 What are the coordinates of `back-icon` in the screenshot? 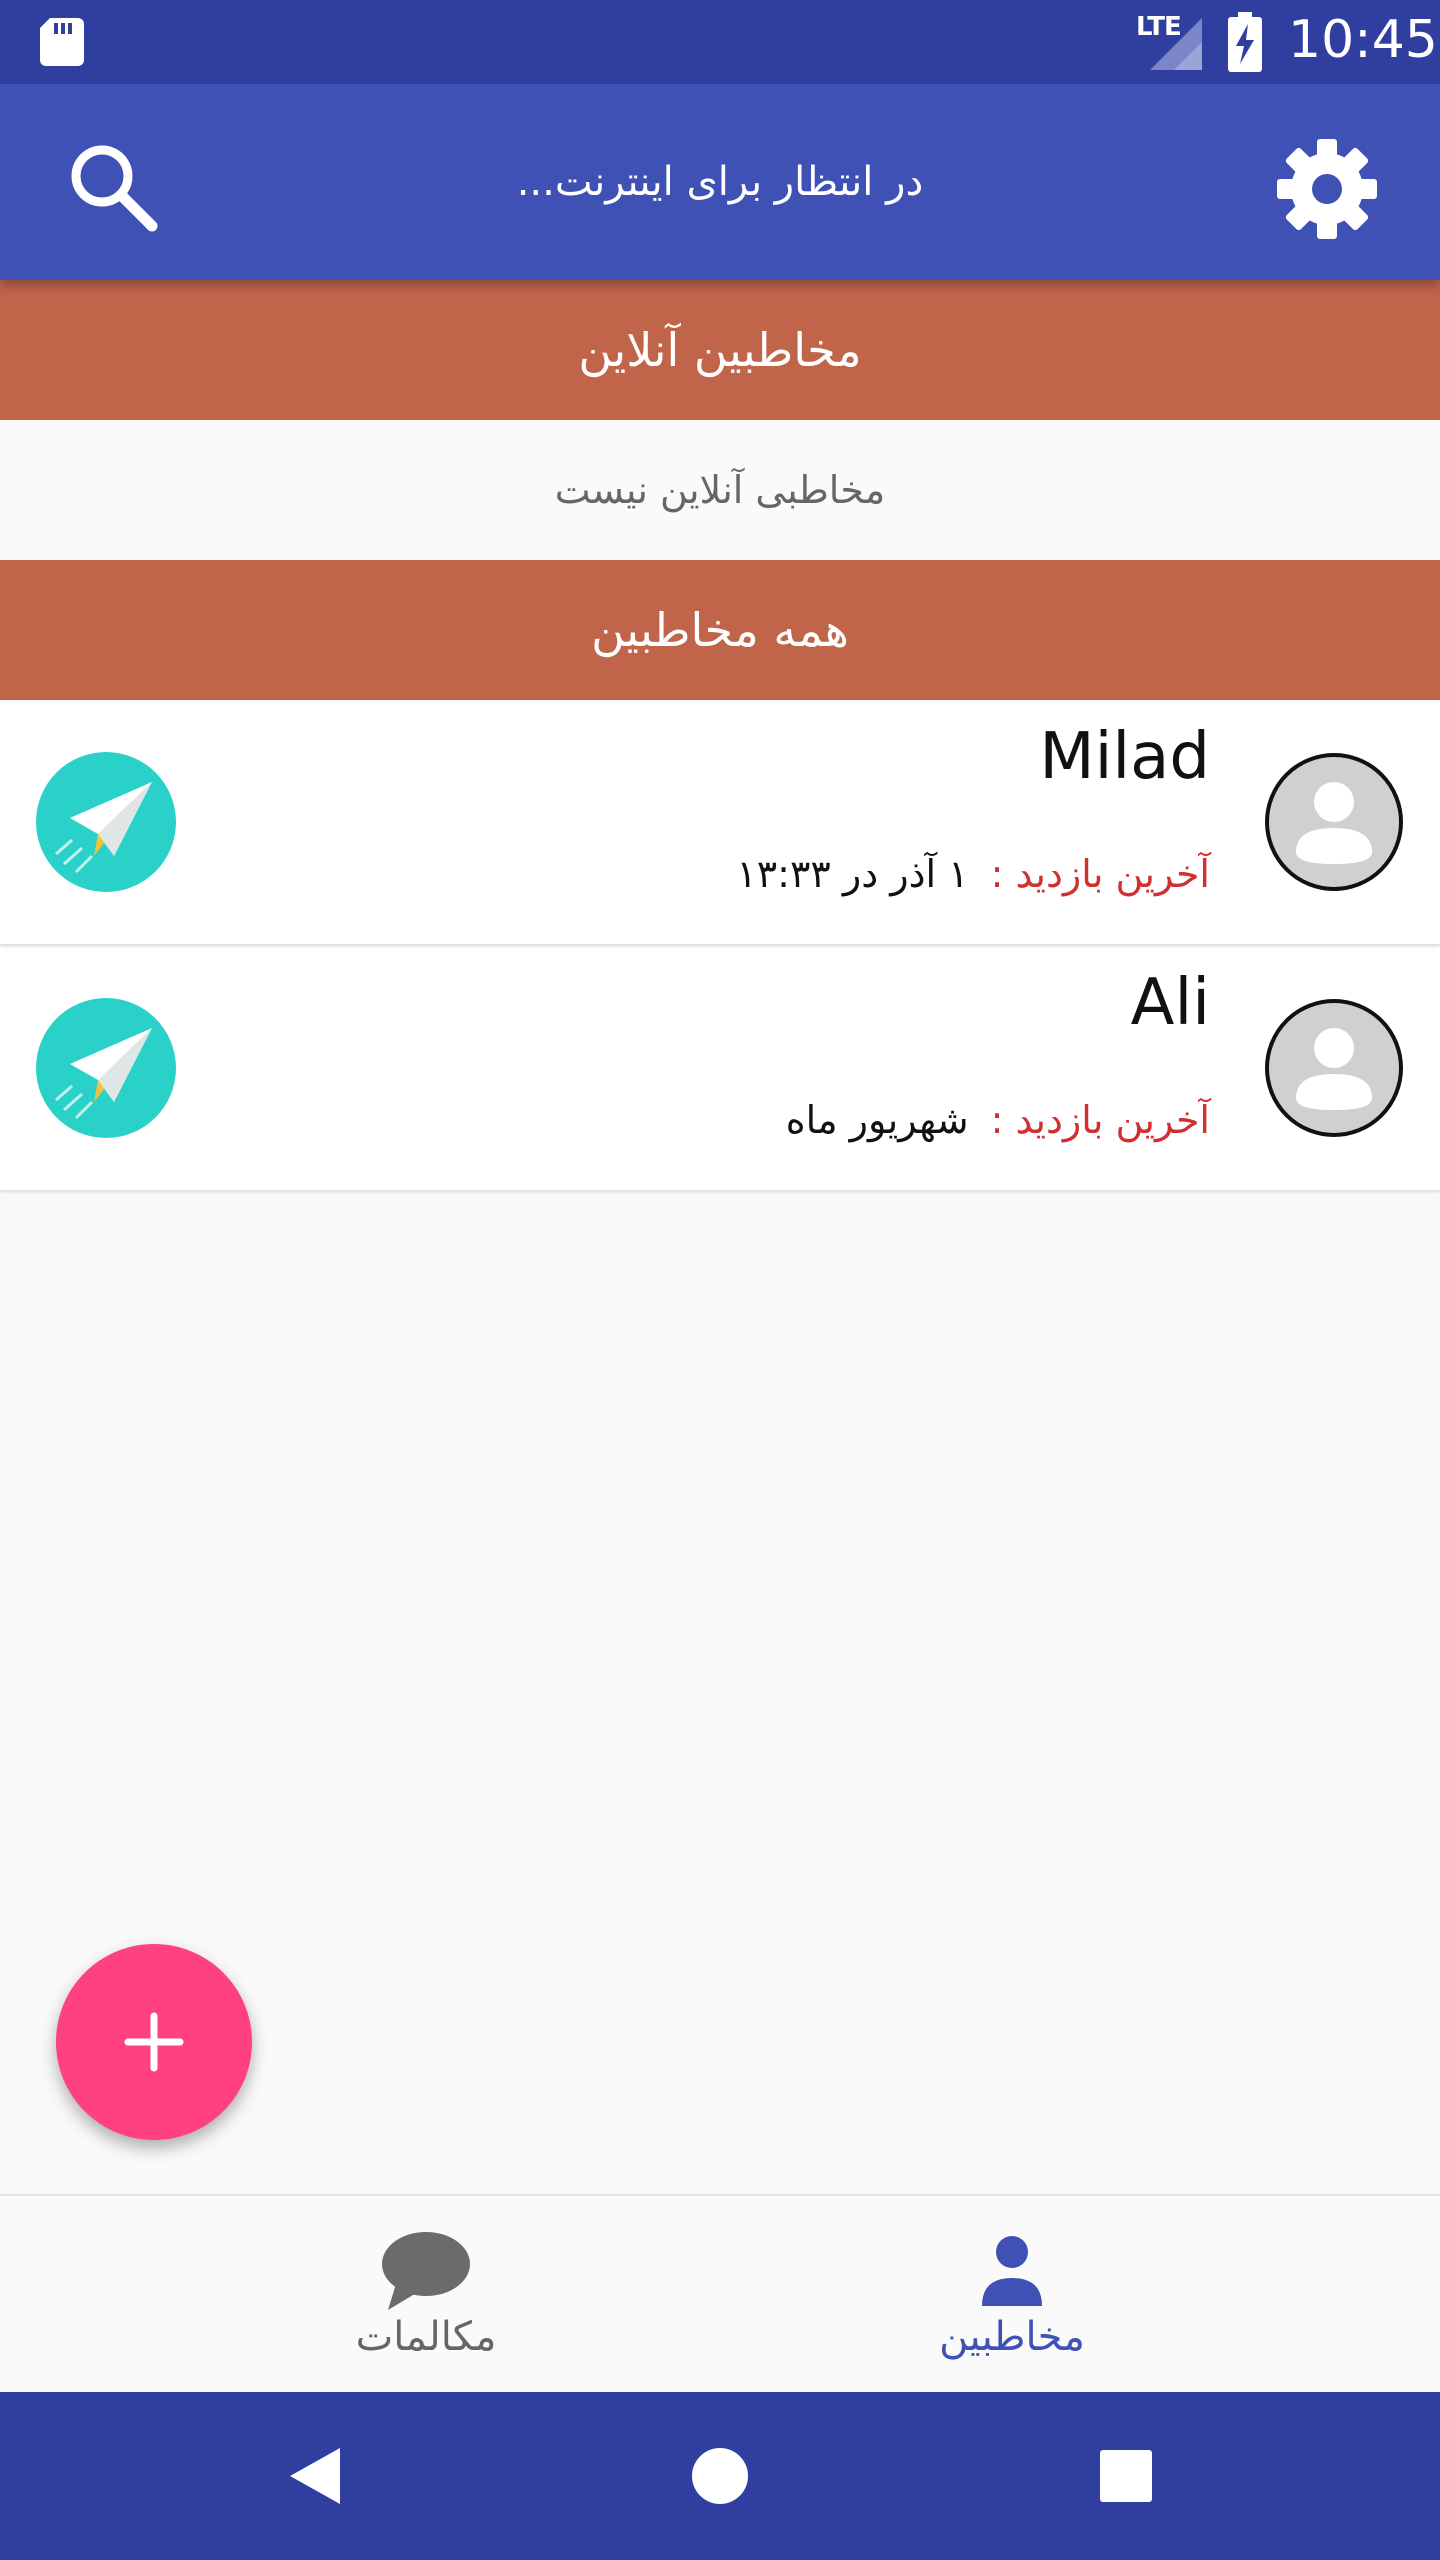 It's located at (316, 2476).